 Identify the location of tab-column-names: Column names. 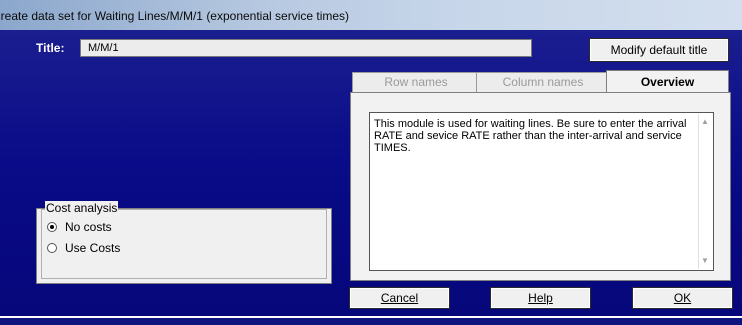
(543, 82).